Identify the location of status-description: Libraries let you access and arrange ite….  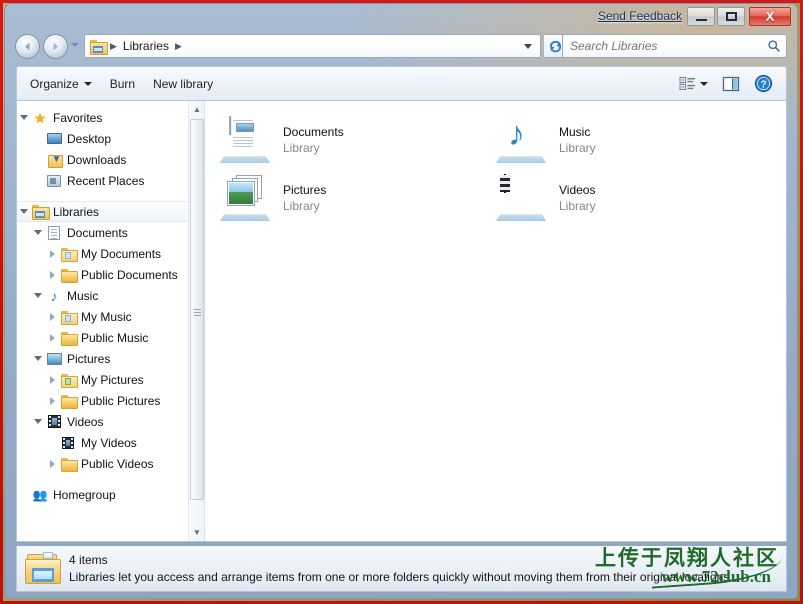
(401, 577).